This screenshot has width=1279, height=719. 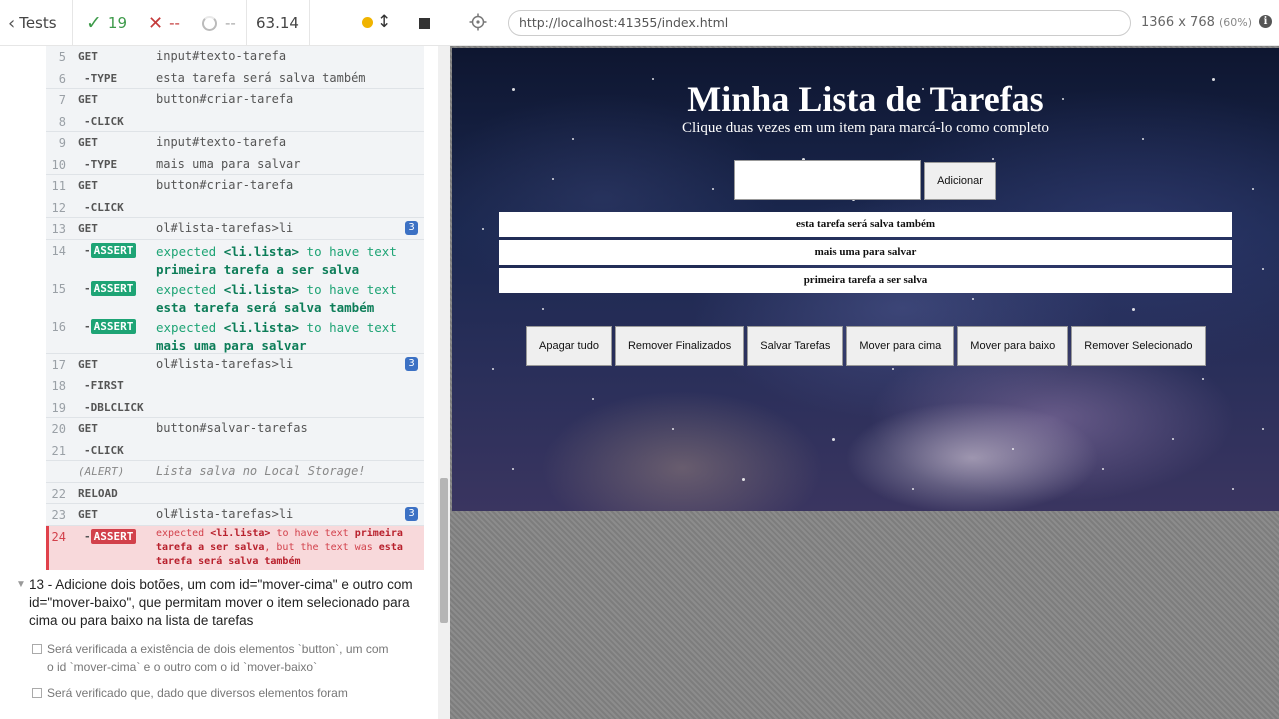 I want to click on command-row: 7 GET button#criar-tarefa, so click(x=235, y=100).